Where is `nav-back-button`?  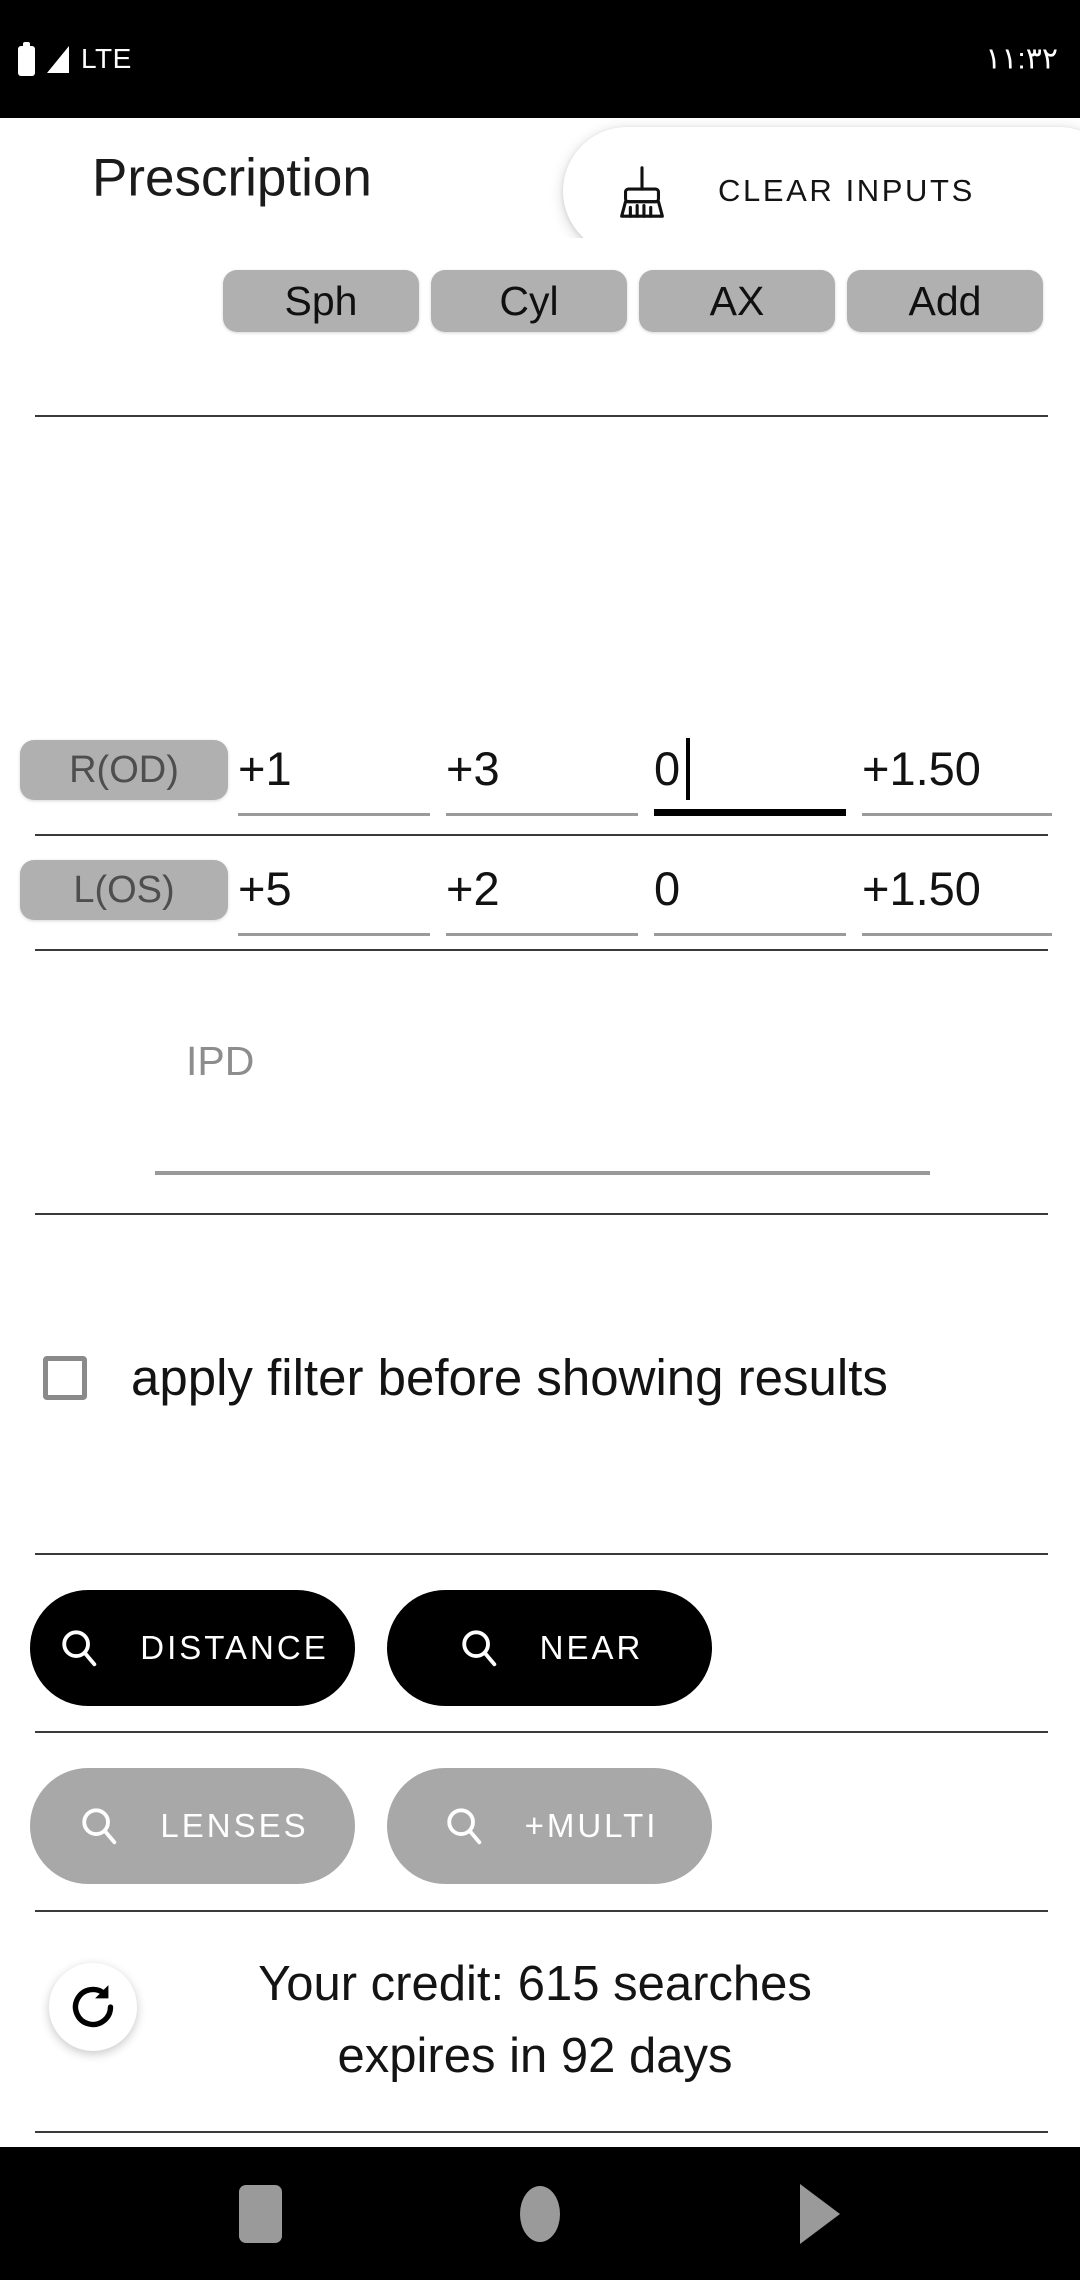
nav-back-button is located at coordinates (820, 2214).